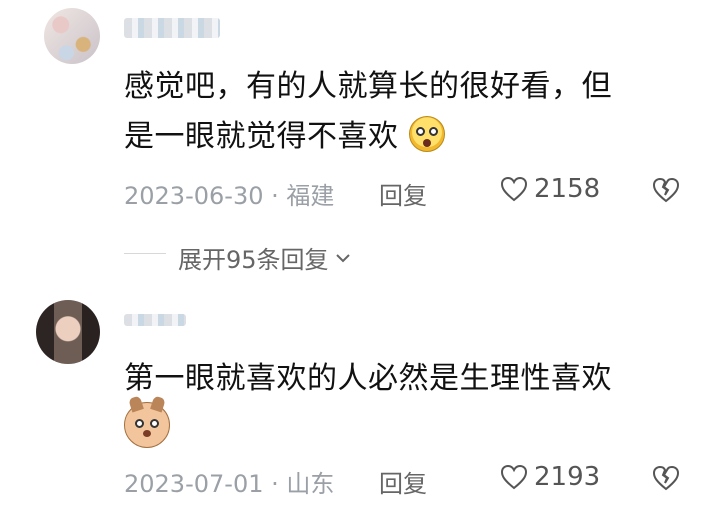  I want to click on expand-replies-label: 展开95条回复, so click(253, 260).